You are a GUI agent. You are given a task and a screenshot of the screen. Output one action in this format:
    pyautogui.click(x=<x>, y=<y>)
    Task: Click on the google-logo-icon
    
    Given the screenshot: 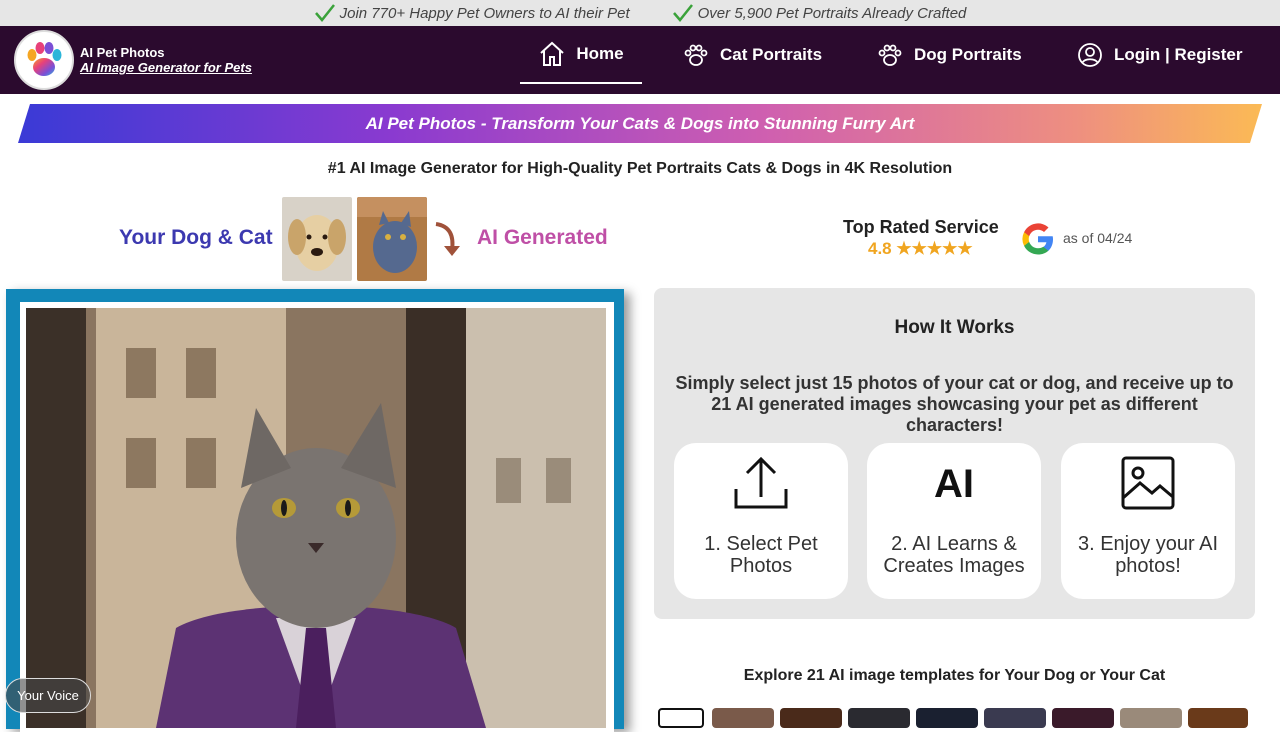 What is the action you would take?
    pyautogui.click(x=1037, y=239)
    